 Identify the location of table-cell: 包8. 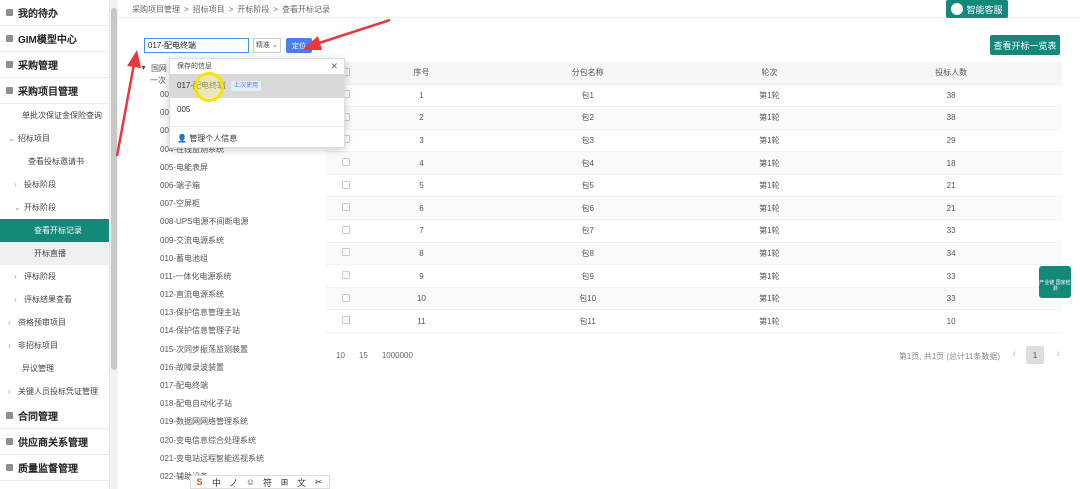
(587, 254).